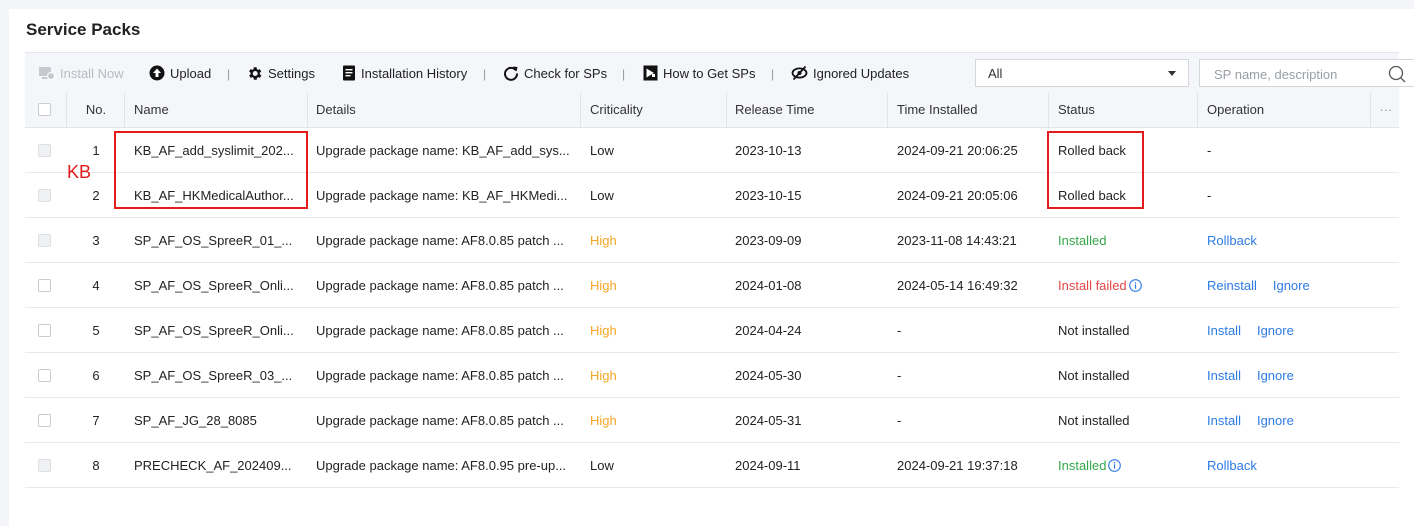 The image size is (1414, 526). What do you see at coordinates (768, 195) in the screenshot?
I see `release-time: 2023-10-15` at bounding box center [768, 195].